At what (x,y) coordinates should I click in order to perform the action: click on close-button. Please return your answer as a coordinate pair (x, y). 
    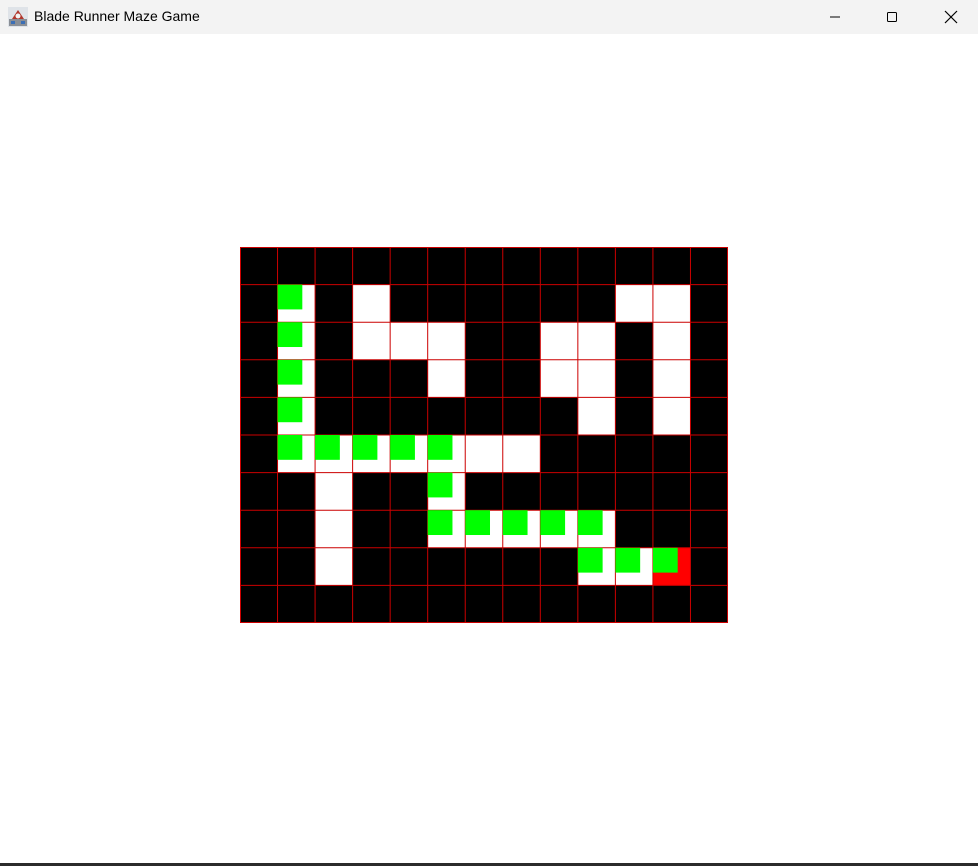
    Looking at the image, I should click on (951, 17).